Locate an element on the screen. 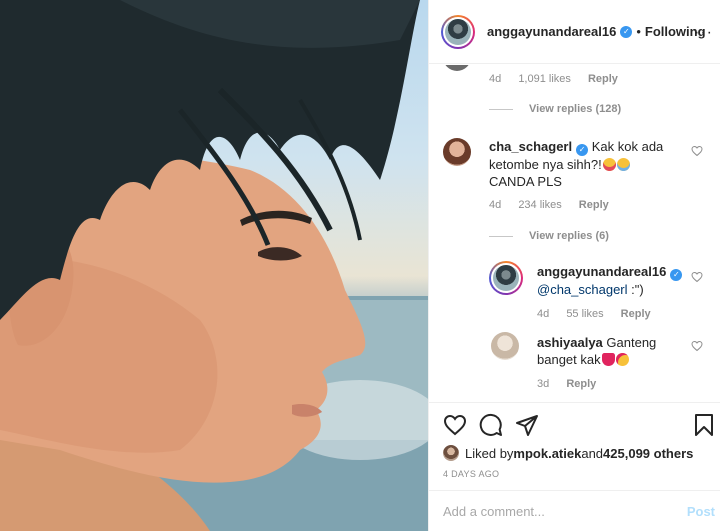  post-comment-button: Post is located at coordinates (701, 511).